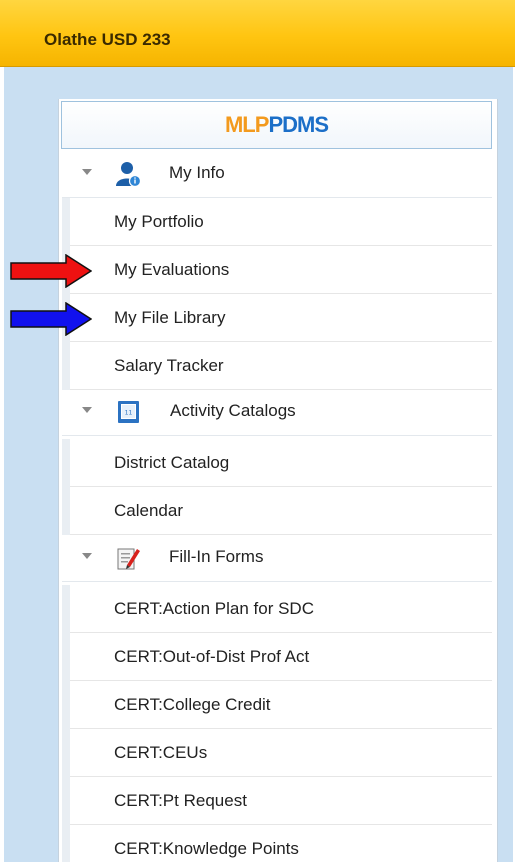 The image size is (515, 862). Describe the element at coordinates (281, 801) in the screenshot. I see `nav-item-cert-pt-request: CERT:Pt Request` at that location.